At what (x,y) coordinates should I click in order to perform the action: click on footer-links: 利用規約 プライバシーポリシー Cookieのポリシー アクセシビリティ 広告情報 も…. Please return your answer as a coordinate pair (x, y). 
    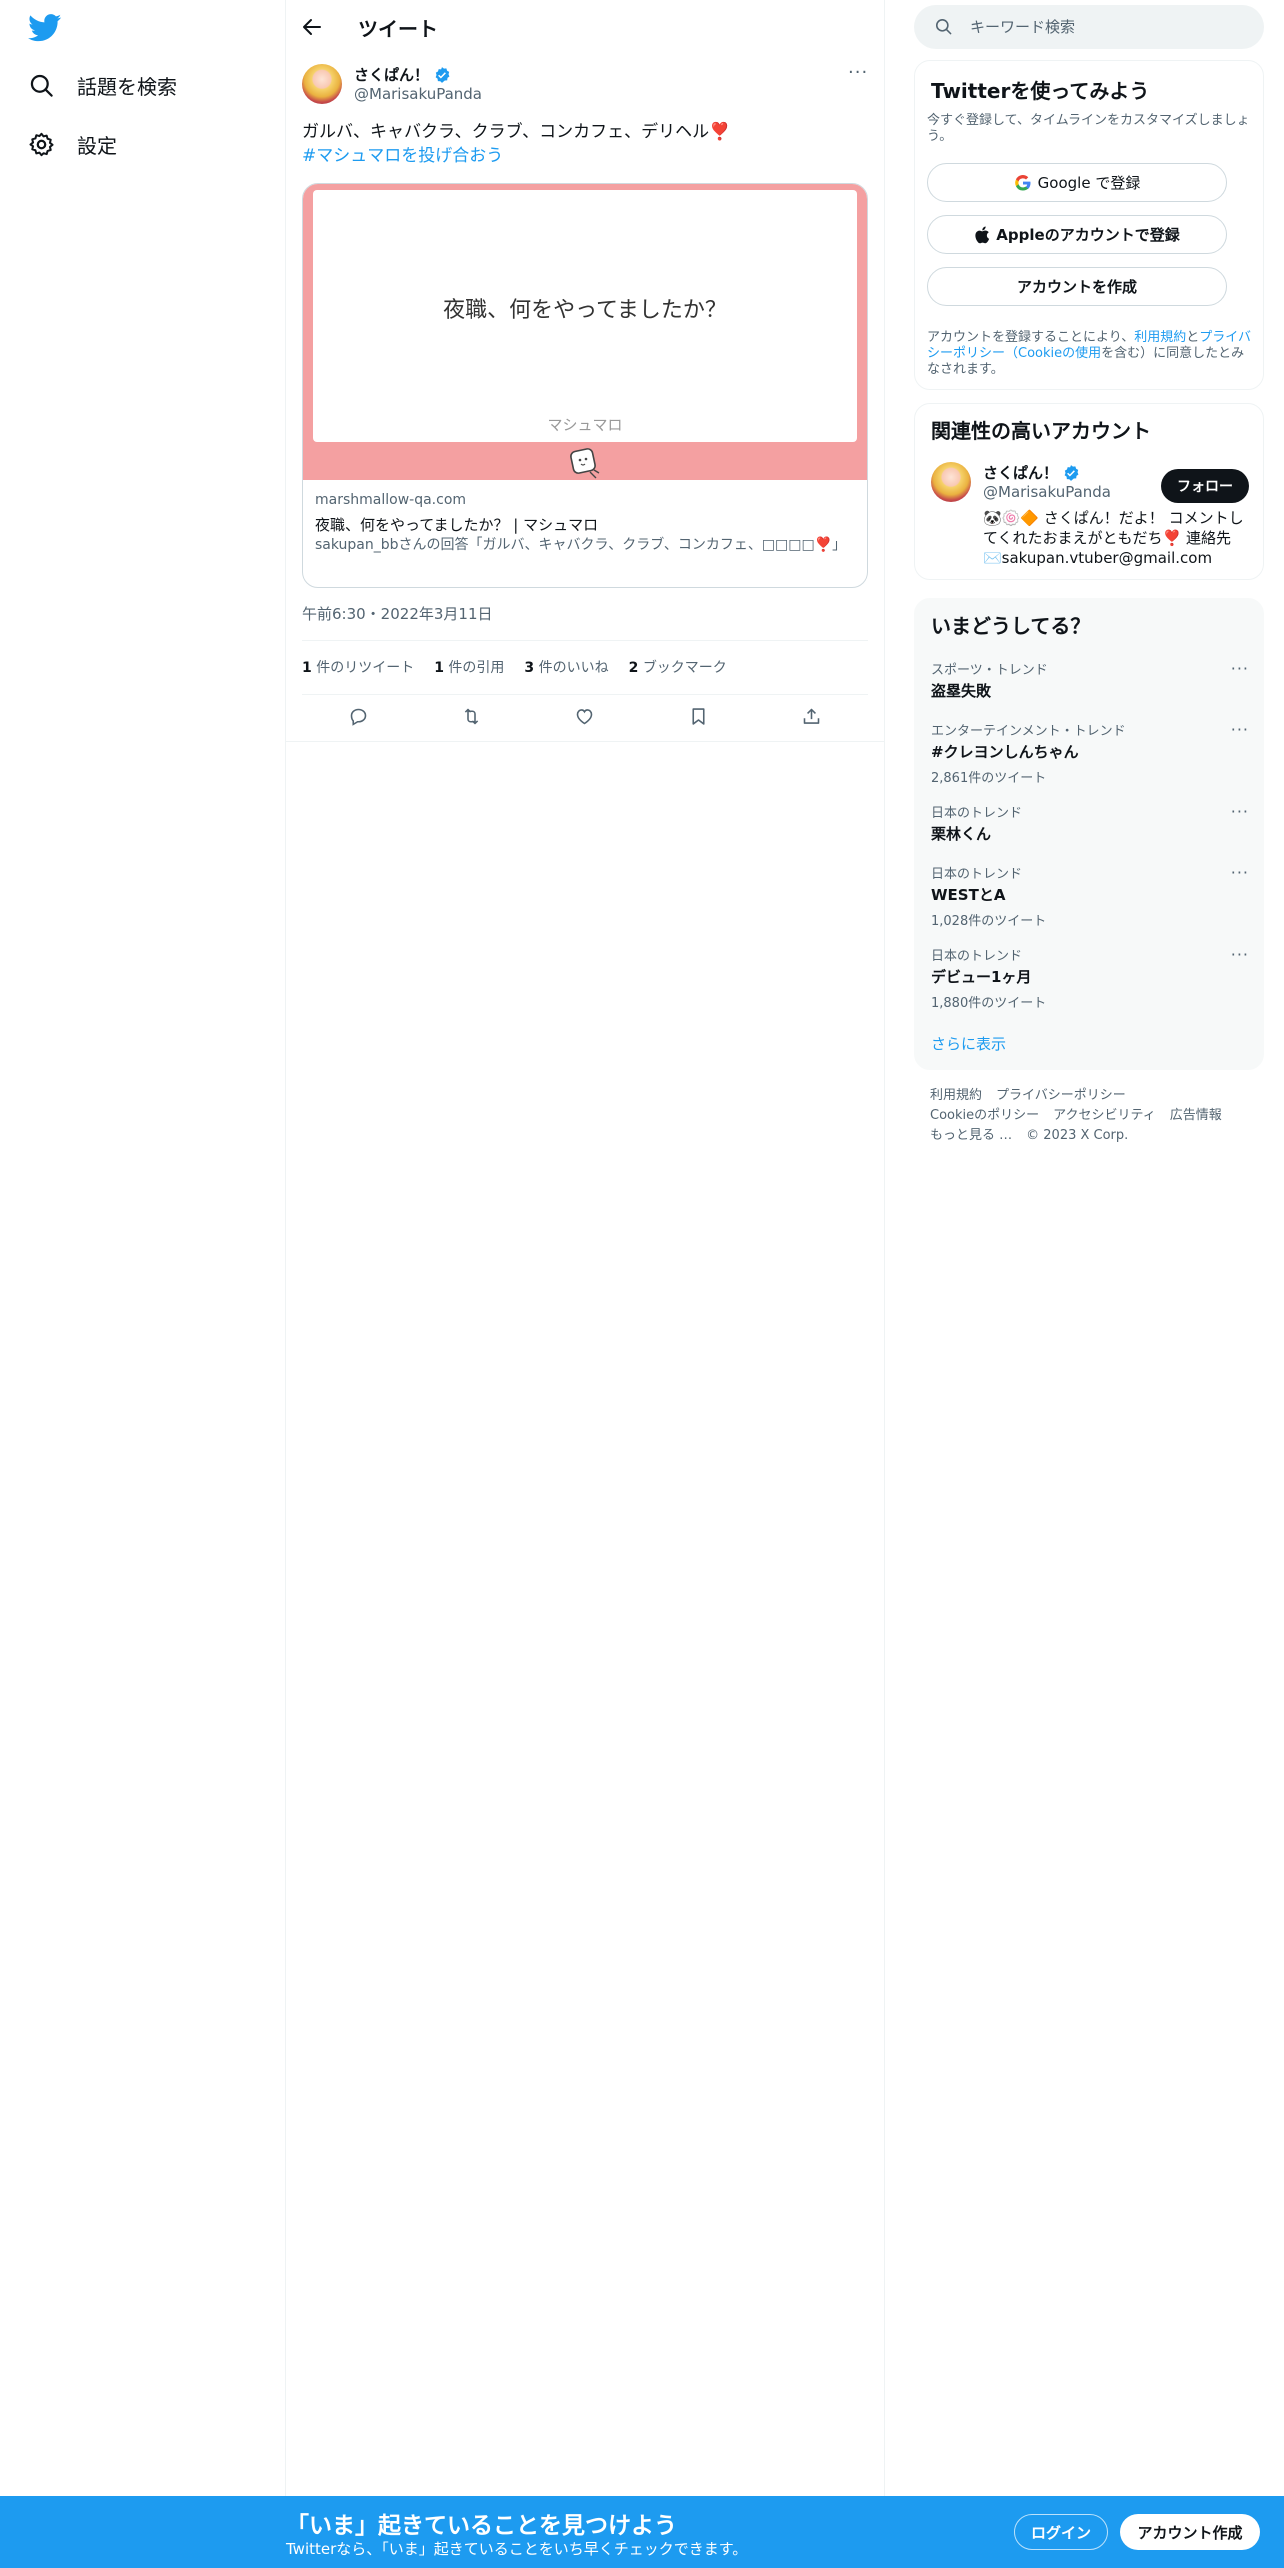
    Looking at the image, I should click on (1090, 1116).